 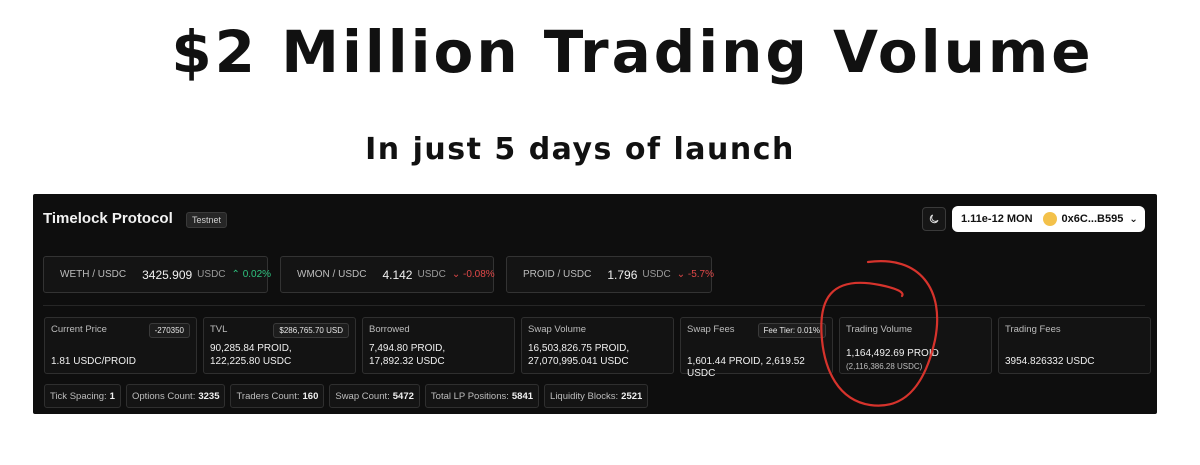 What do you see at coordinates (167, 274) in the screenshot?
I see `pair-price: 3425.909` at bounding box center [167, 274].